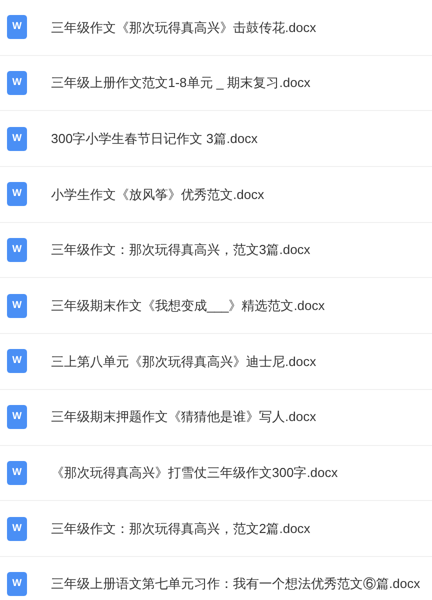 Image resolution: width=432 pixels, height=600 pixels. What do you see at coordinates (183, 417) in the screenshot?
I see `file-name: 三年级期末押题作文《猜猜他是谁》写人.docx` at bounding box center [183, 417].